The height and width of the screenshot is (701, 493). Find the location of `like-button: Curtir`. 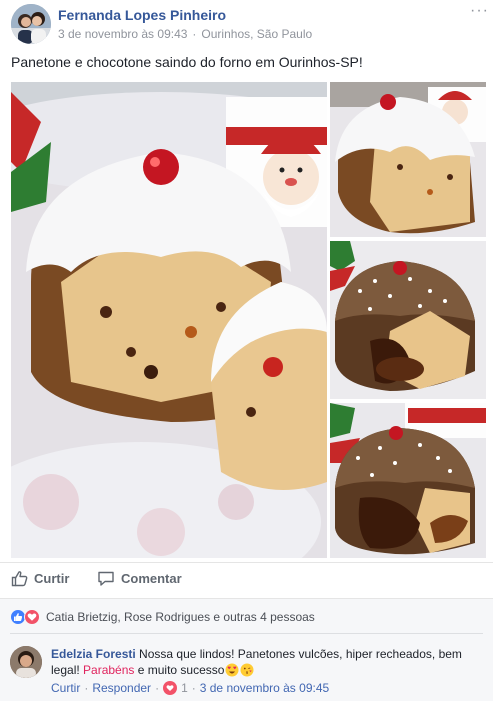

like-button: Curtir is located at coordinates (40, 578).